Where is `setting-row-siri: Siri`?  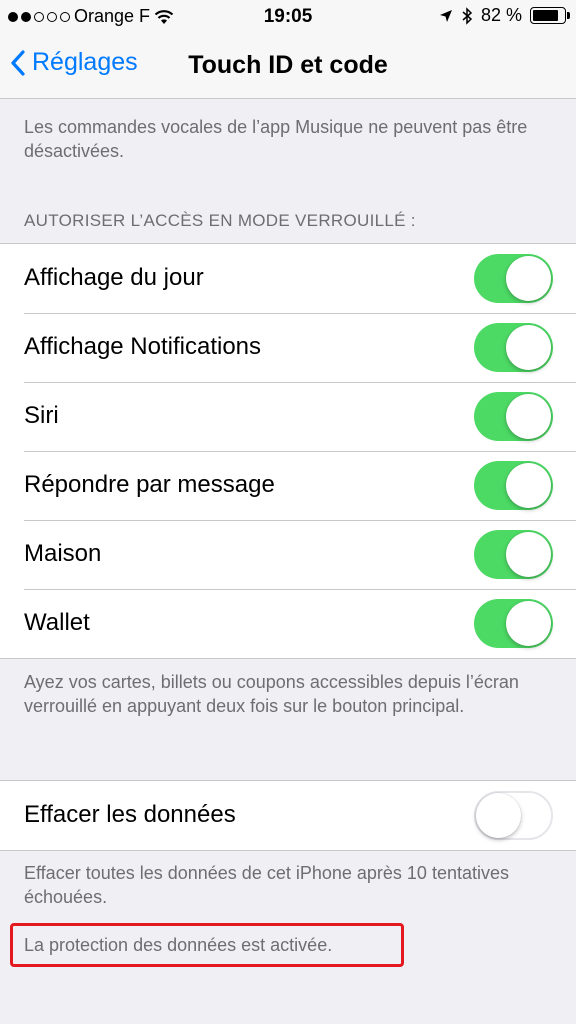
setting-row-siri: Siri is located at coordinates (288, 416).